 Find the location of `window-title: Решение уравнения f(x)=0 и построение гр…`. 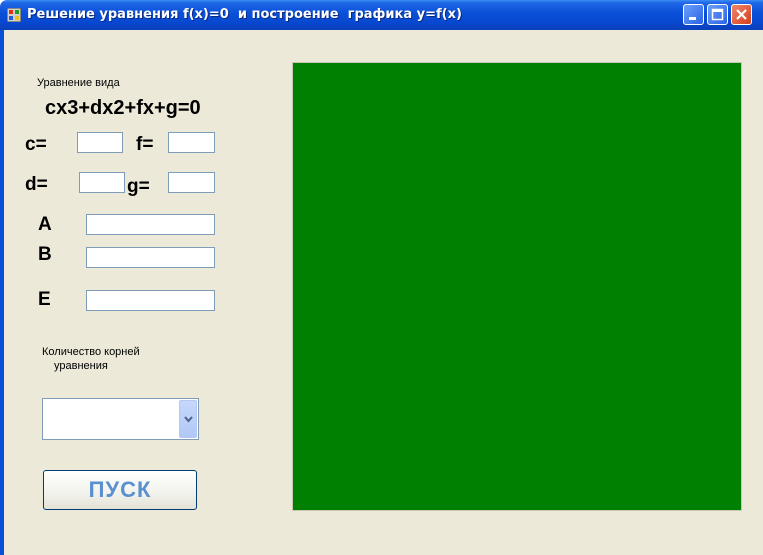

window-title: Решение уравнения f(x)=0 и построение гр… is located at coordinates (244, 14).